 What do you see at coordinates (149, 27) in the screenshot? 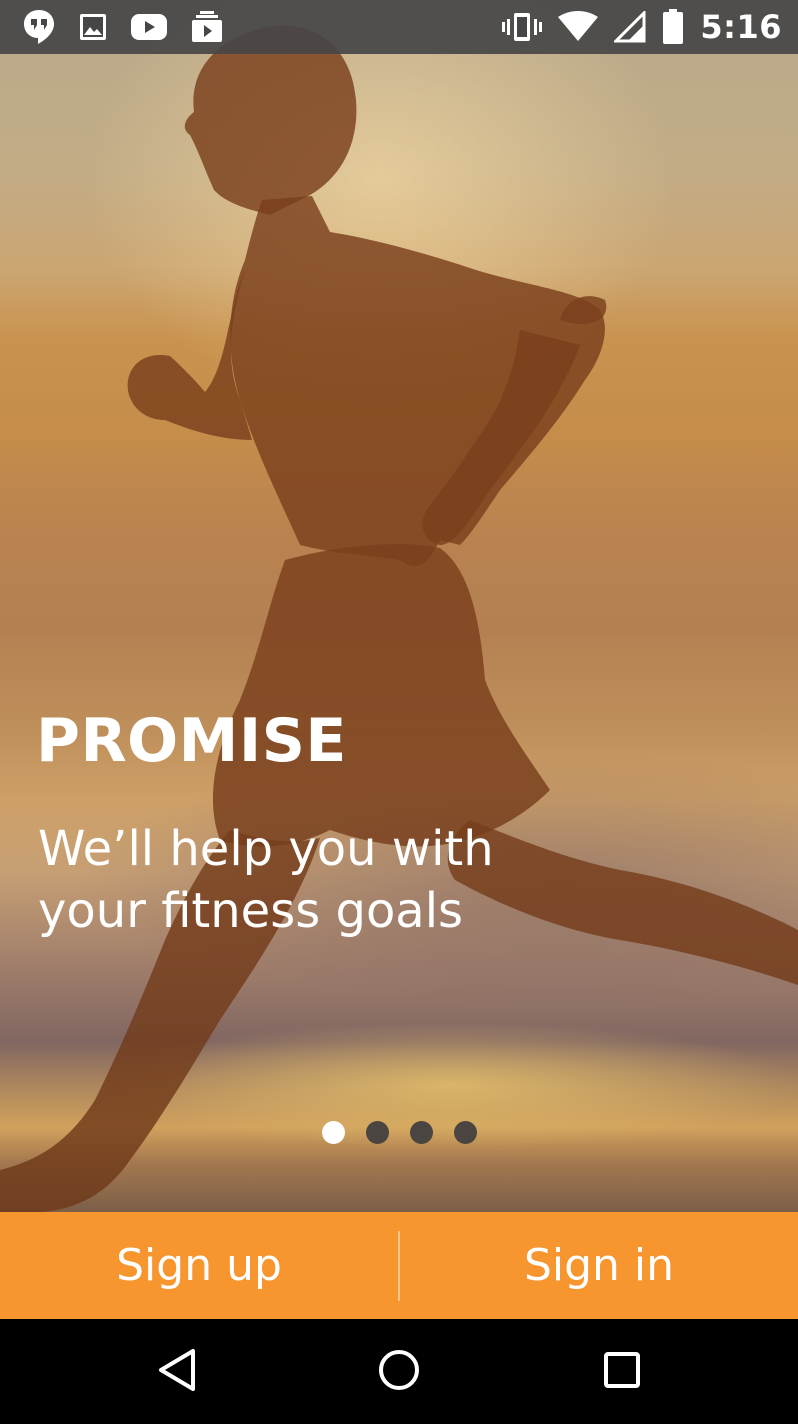
I see `youtube-icon` at bounding box center [149, 27].